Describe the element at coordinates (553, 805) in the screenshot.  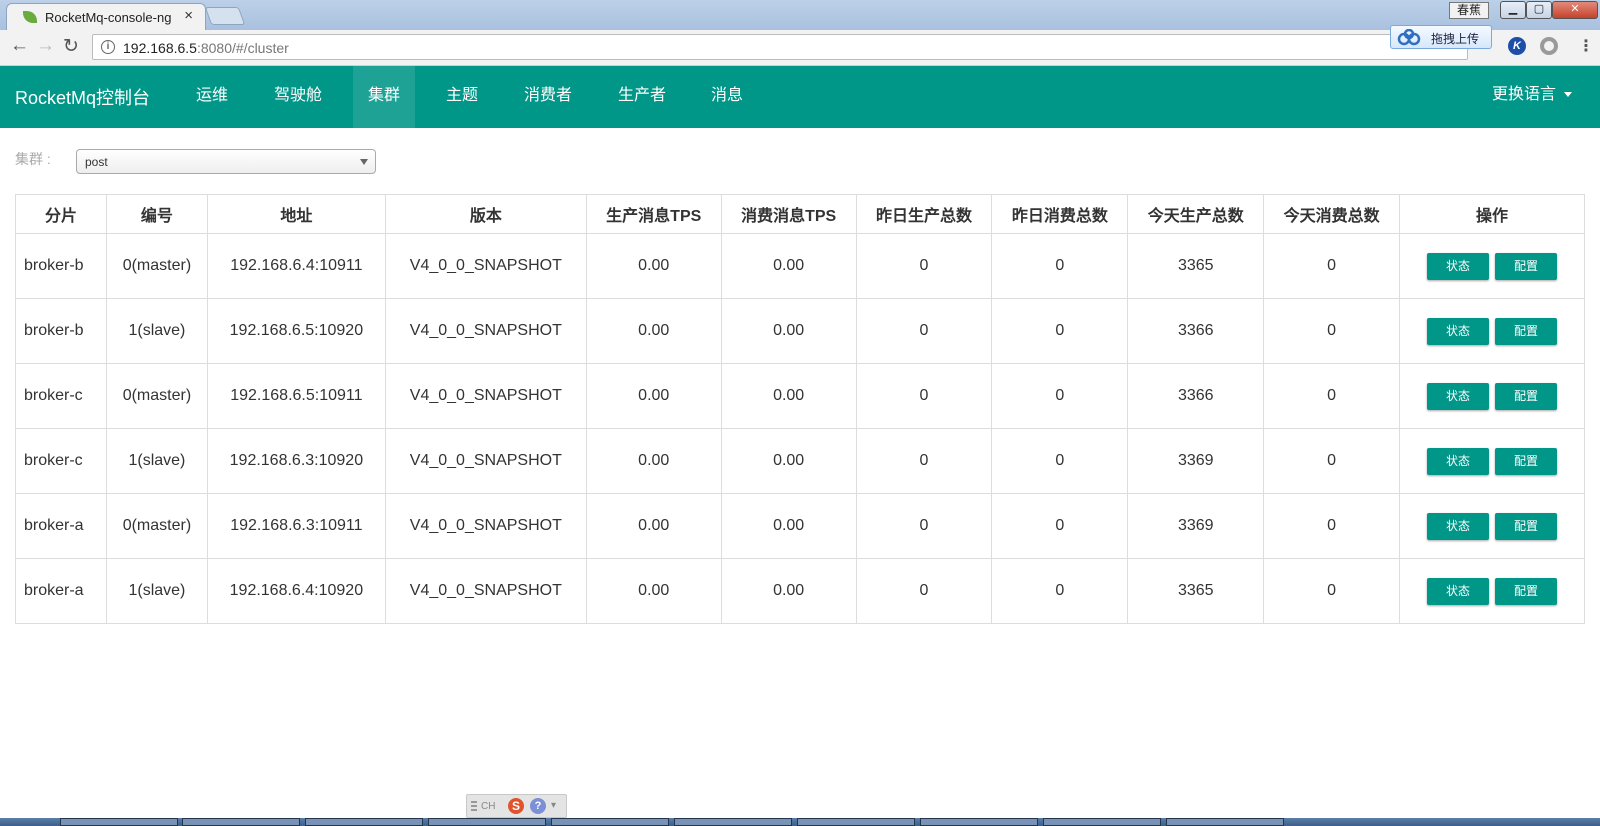
I see `chevron-down-icon: ▾` at that location.